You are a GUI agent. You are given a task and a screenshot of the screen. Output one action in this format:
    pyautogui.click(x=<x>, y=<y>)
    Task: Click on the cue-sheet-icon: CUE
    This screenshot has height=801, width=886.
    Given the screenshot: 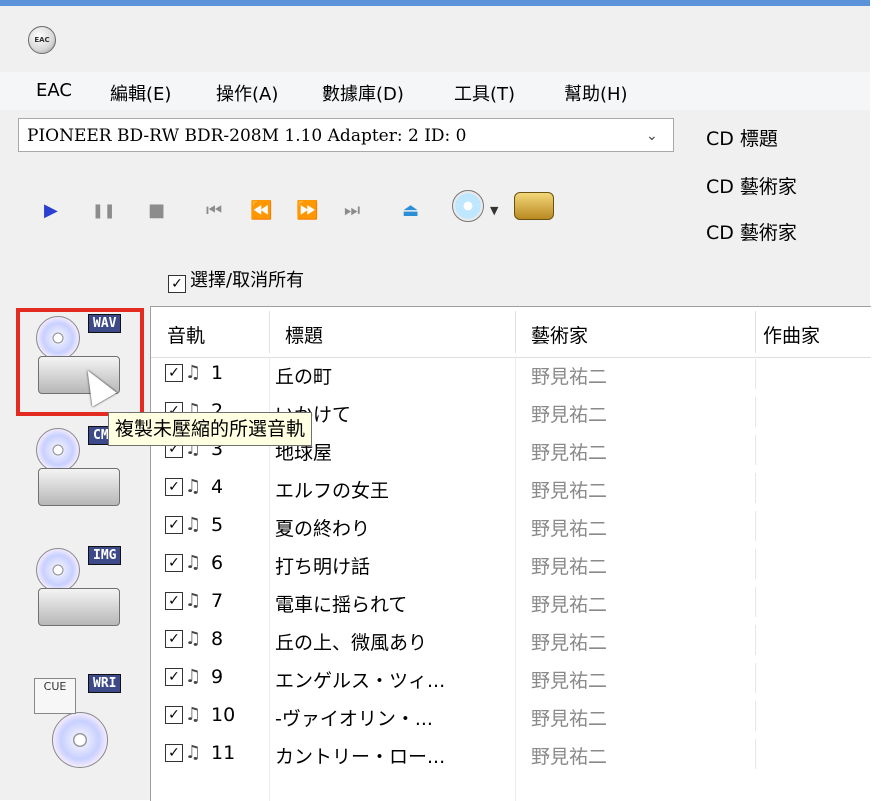 What is the action you would take?
    pyautogui.click(x=55, y=696)
    